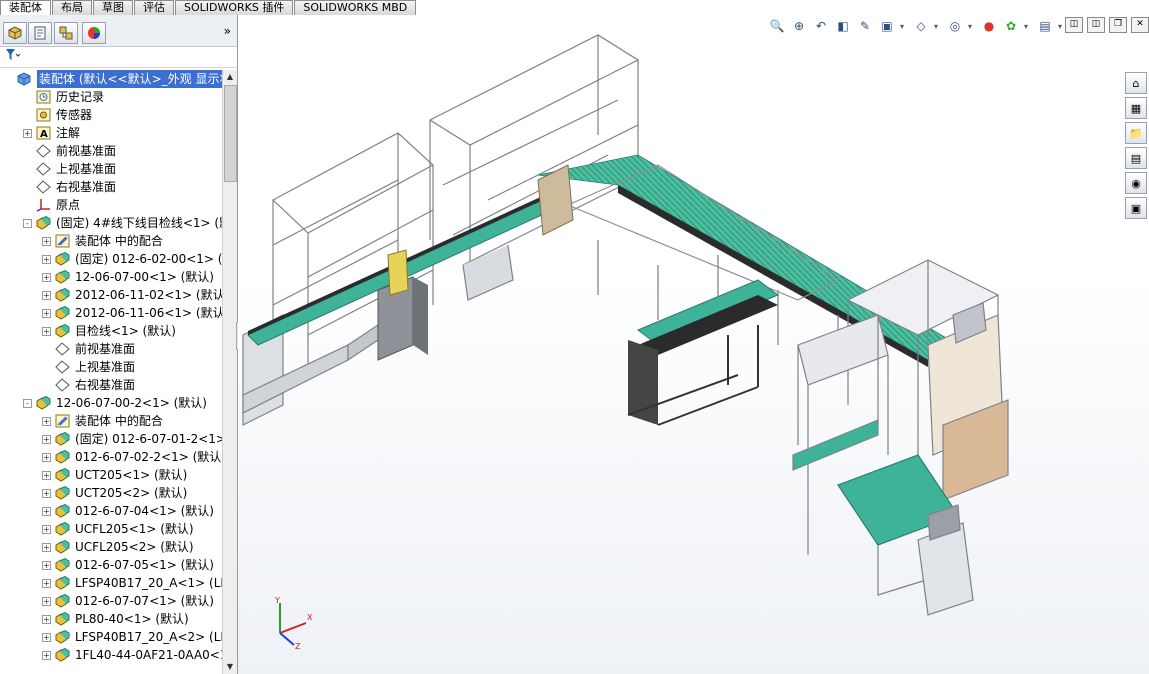 This screenshot has width=1149, height=674. What do you see at coordinates (74, 115) in the screenshot?
I see `tree-item-label: 传感器` at bounding box center [74, 115].